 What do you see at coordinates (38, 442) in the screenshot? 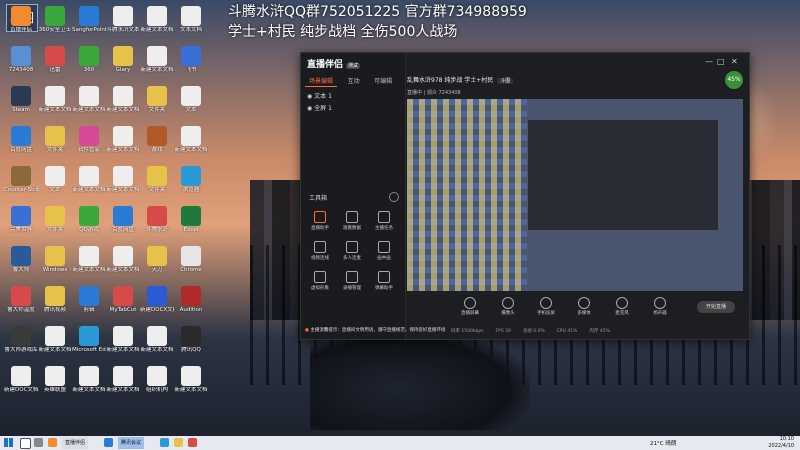
I see `task-view-icon` at bounding box center [38, 442].